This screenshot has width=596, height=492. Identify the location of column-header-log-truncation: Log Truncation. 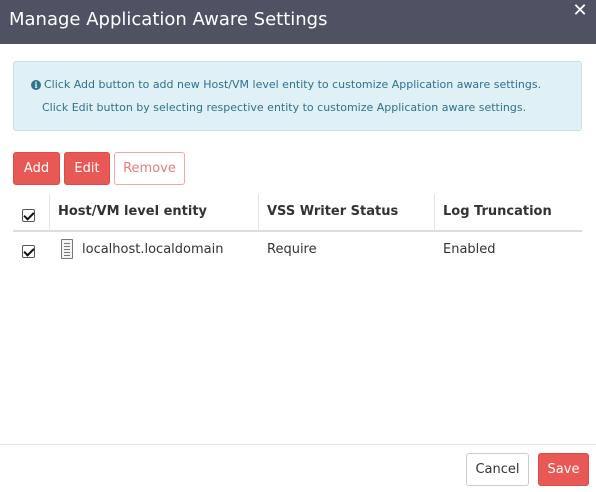
(497, 211).